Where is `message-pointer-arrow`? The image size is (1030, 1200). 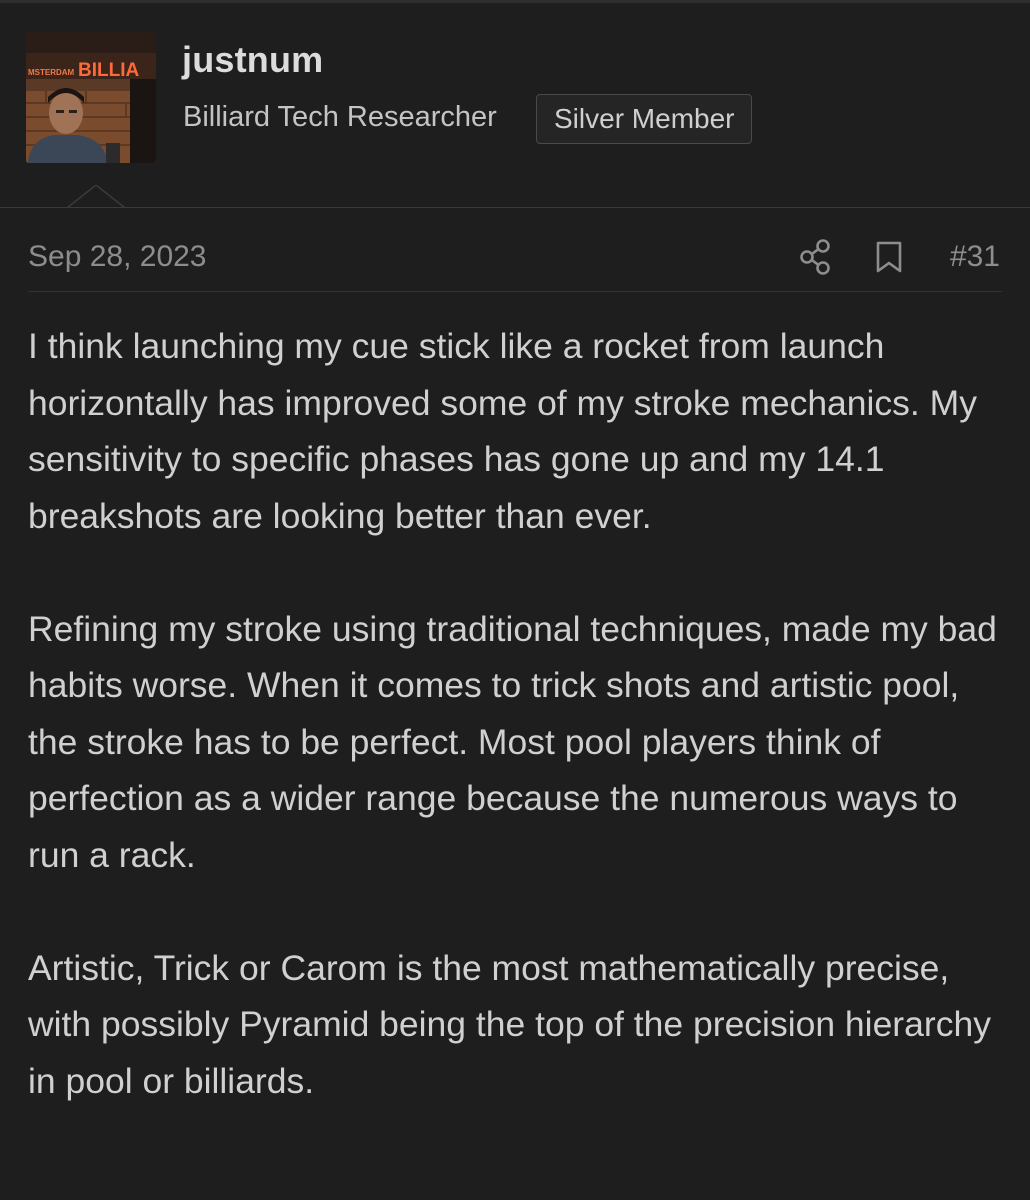
message-pointer-arrow is located at coordinates (96, 197).